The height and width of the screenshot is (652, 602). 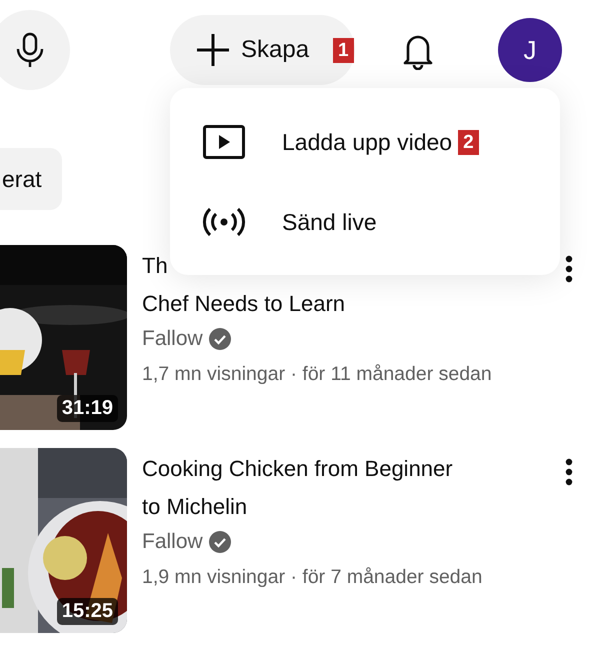 I want to click on video-duration: 15:25, so click(x=87, y=611).